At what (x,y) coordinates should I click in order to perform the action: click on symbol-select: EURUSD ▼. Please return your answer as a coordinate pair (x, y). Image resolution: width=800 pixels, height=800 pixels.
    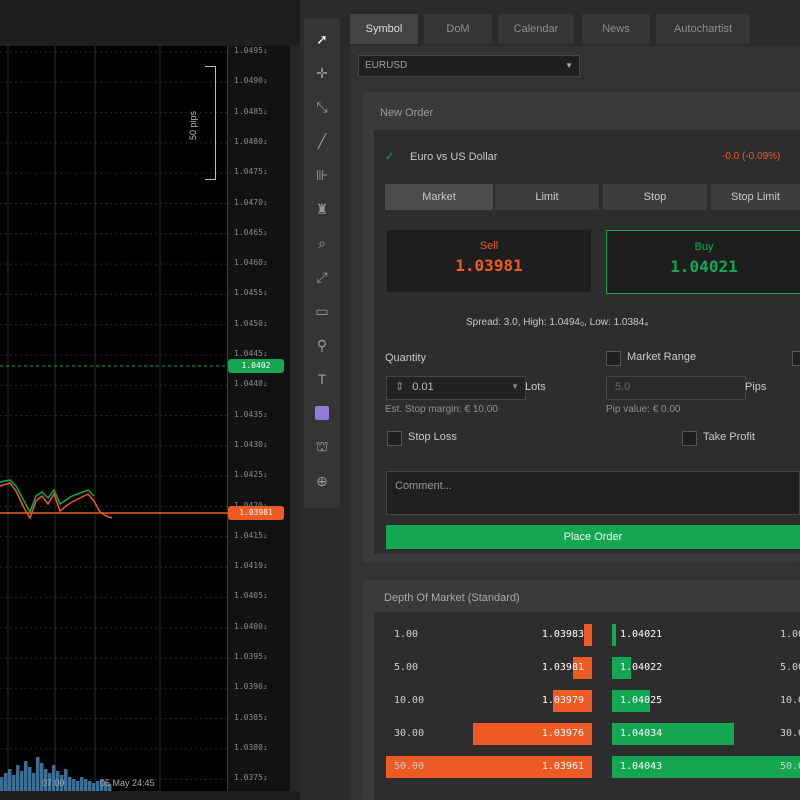
    Looking at the image, I should click on (469, 66).